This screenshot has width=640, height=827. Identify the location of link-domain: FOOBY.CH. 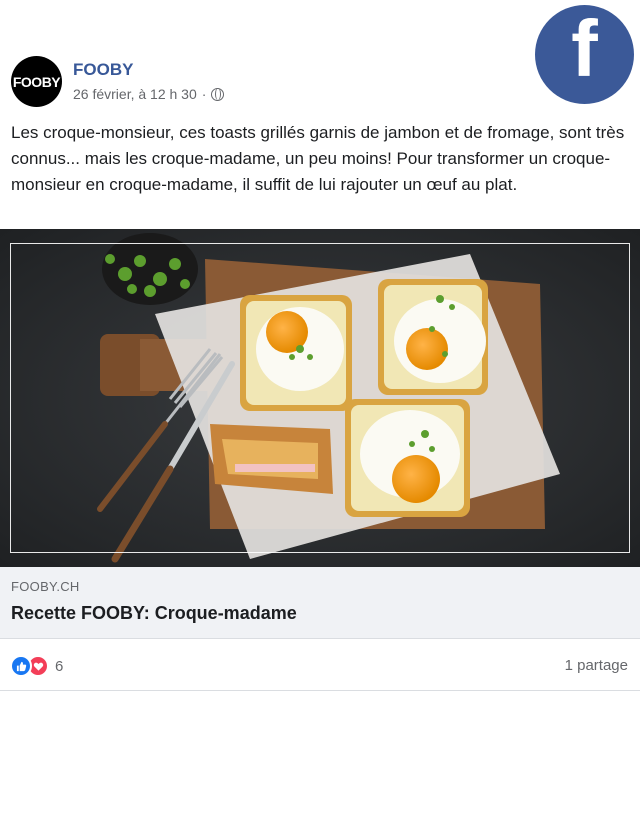
(45, 586).